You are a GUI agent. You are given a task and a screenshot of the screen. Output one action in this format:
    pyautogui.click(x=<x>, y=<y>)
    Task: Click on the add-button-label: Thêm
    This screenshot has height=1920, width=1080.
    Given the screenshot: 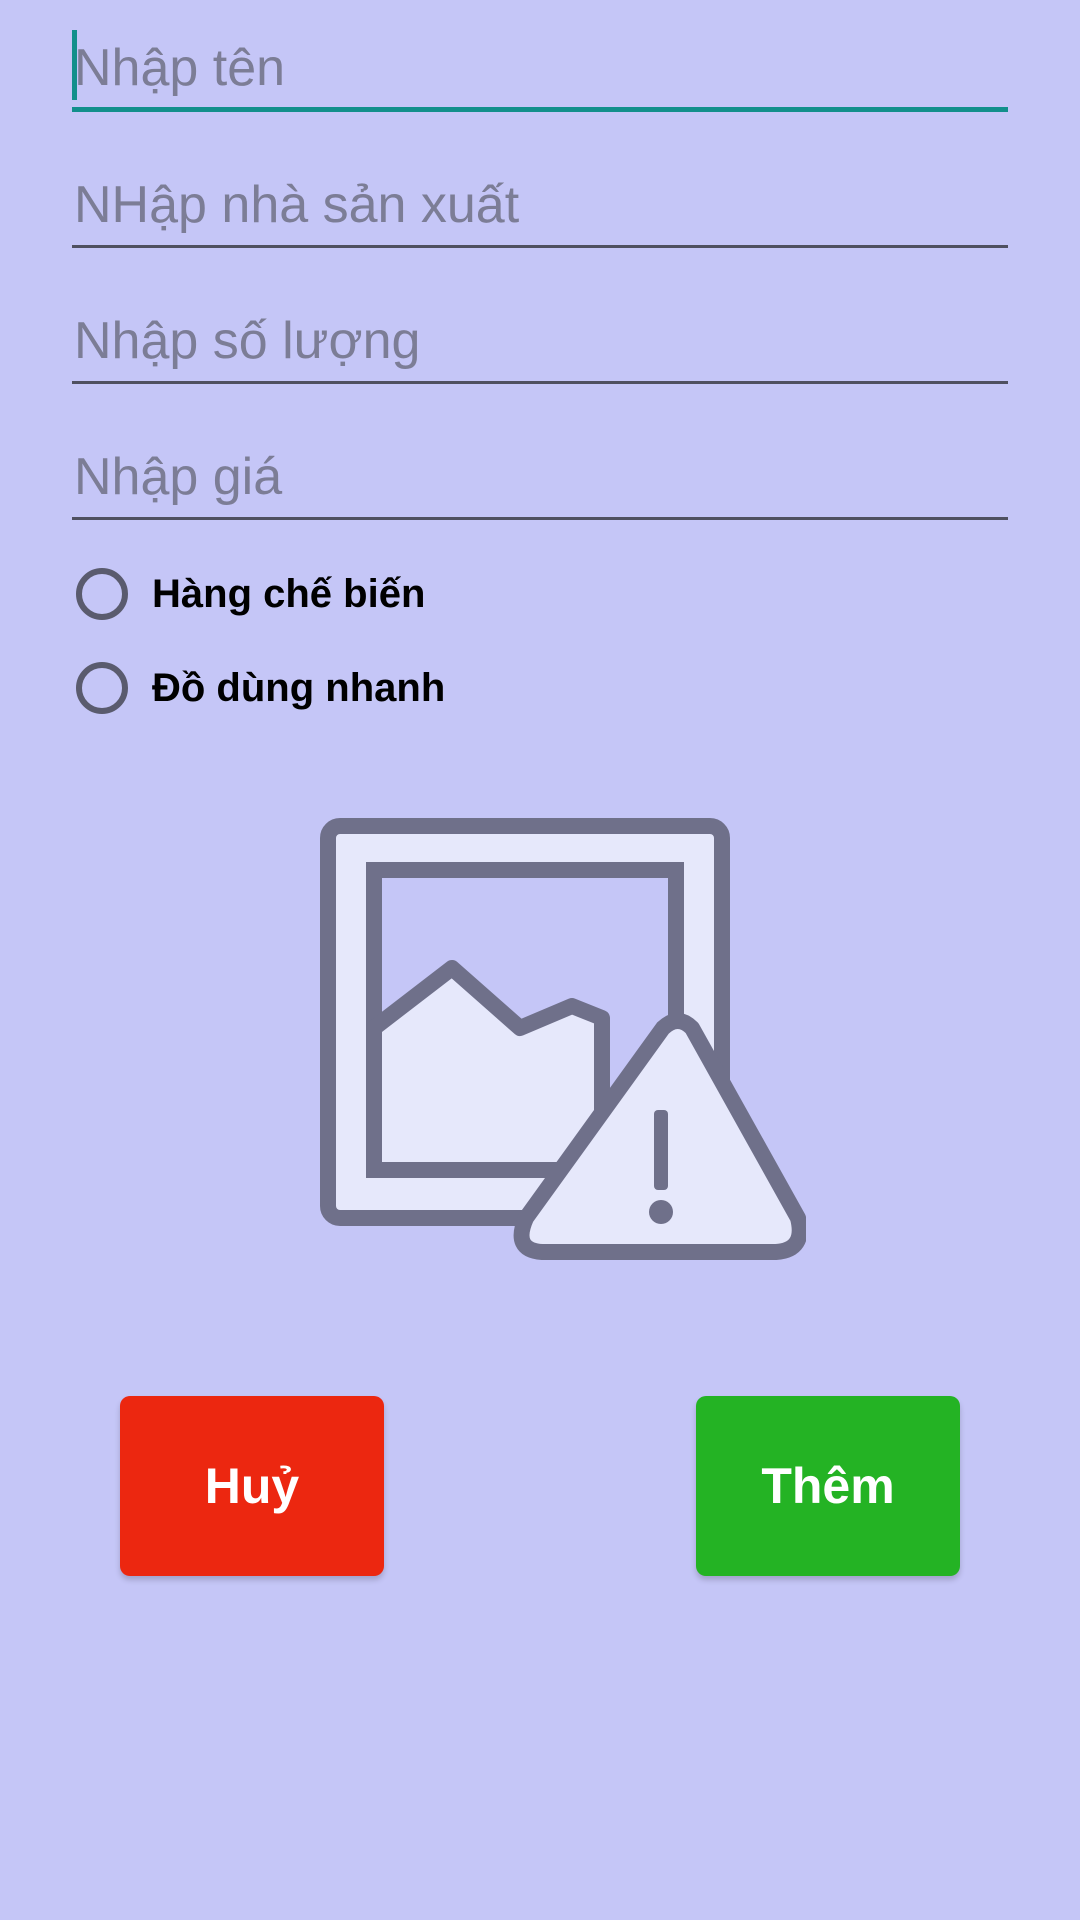 What is the action you would take?
    pyautogui.click(x=828, y=1486)
    